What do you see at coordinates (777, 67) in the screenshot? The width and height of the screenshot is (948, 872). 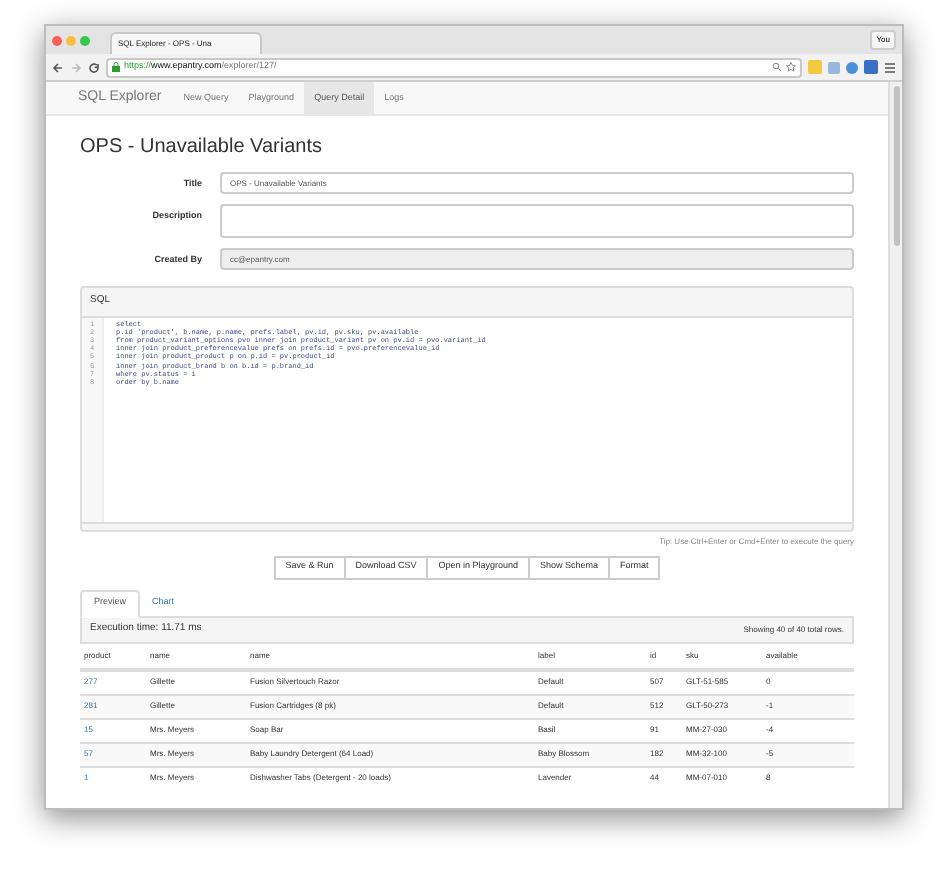 I see `search-icon` at bounding box center [777, 67].